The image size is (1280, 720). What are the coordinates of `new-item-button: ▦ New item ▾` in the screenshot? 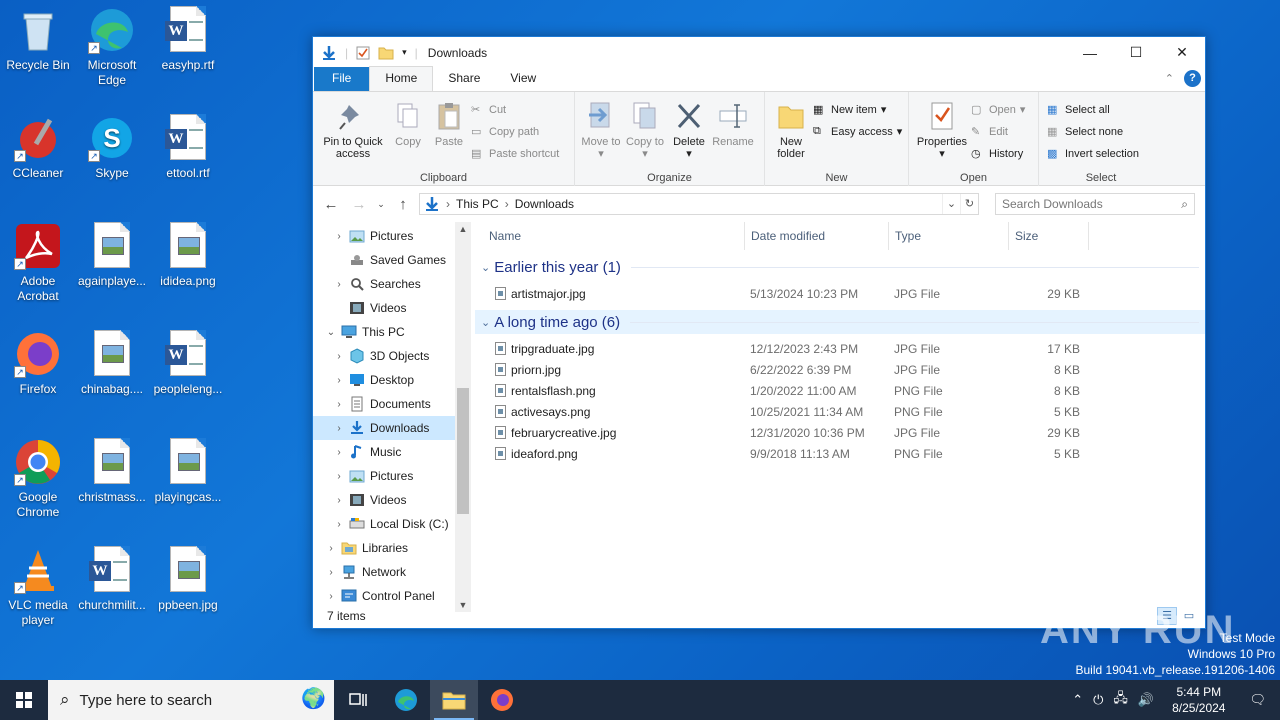 It's located at (857, 109).